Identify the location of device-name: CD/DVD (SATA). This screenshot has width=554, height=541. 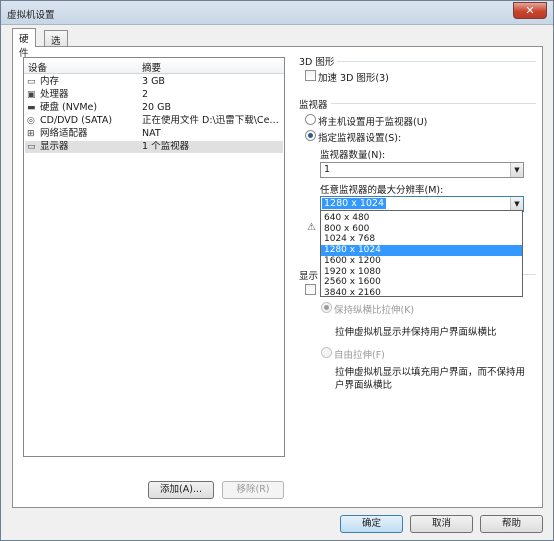
(76, 120).